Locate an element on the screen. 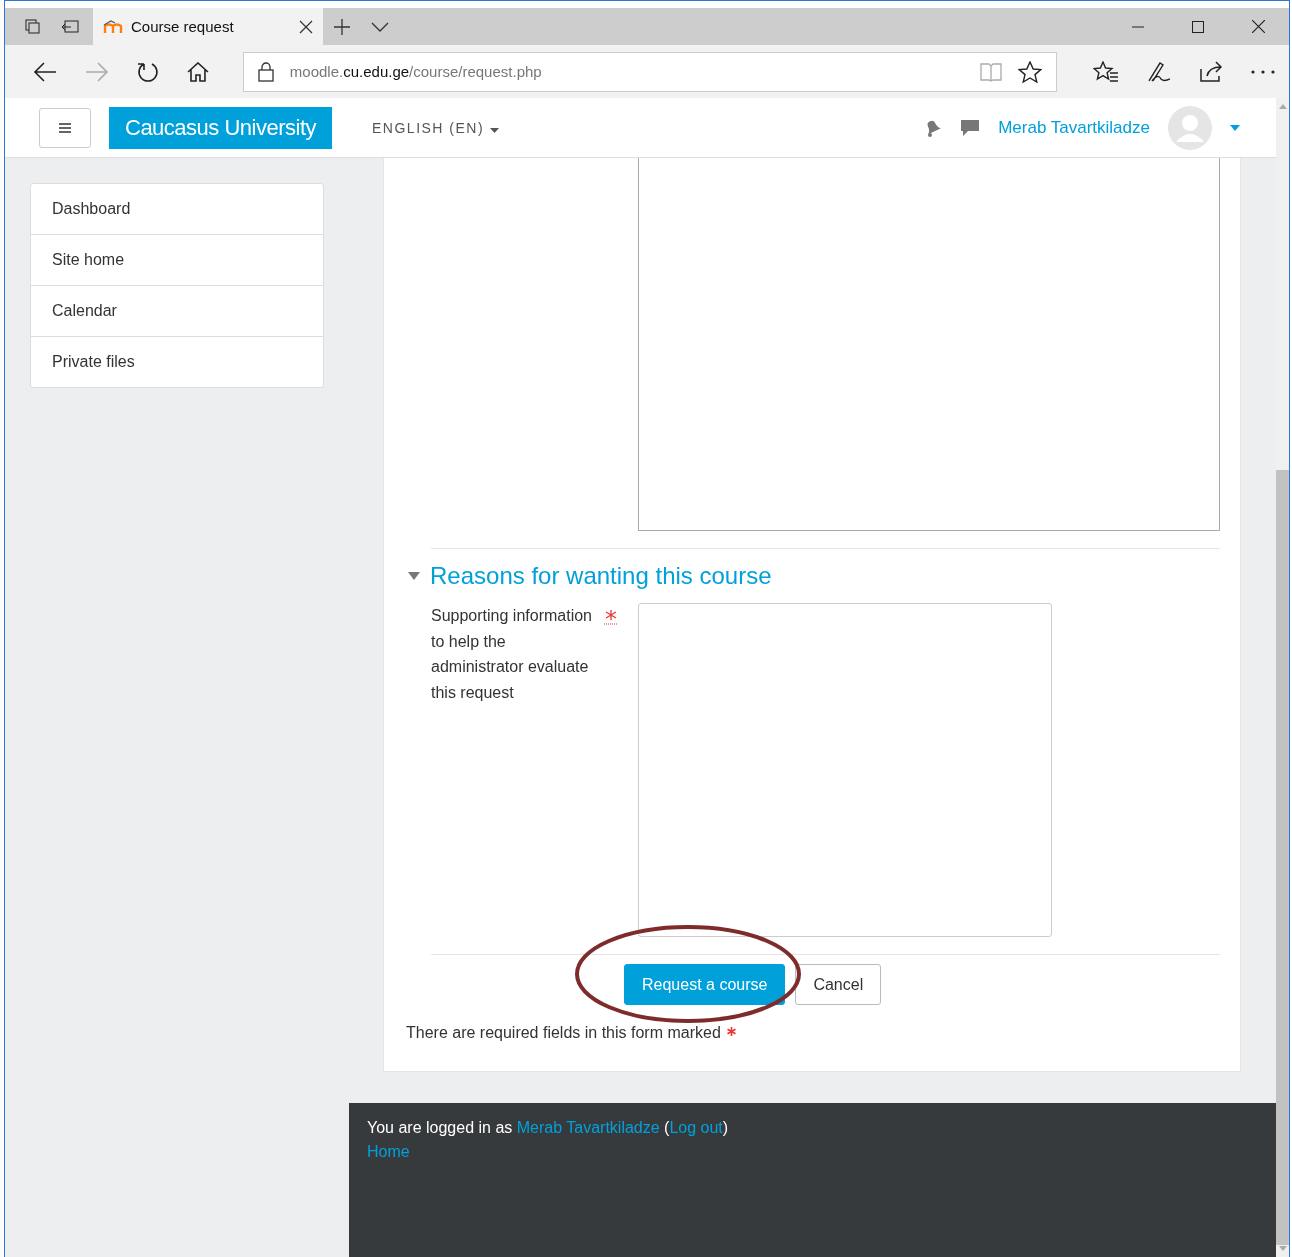  minimize-icon is located at coordinates (1138, 26).